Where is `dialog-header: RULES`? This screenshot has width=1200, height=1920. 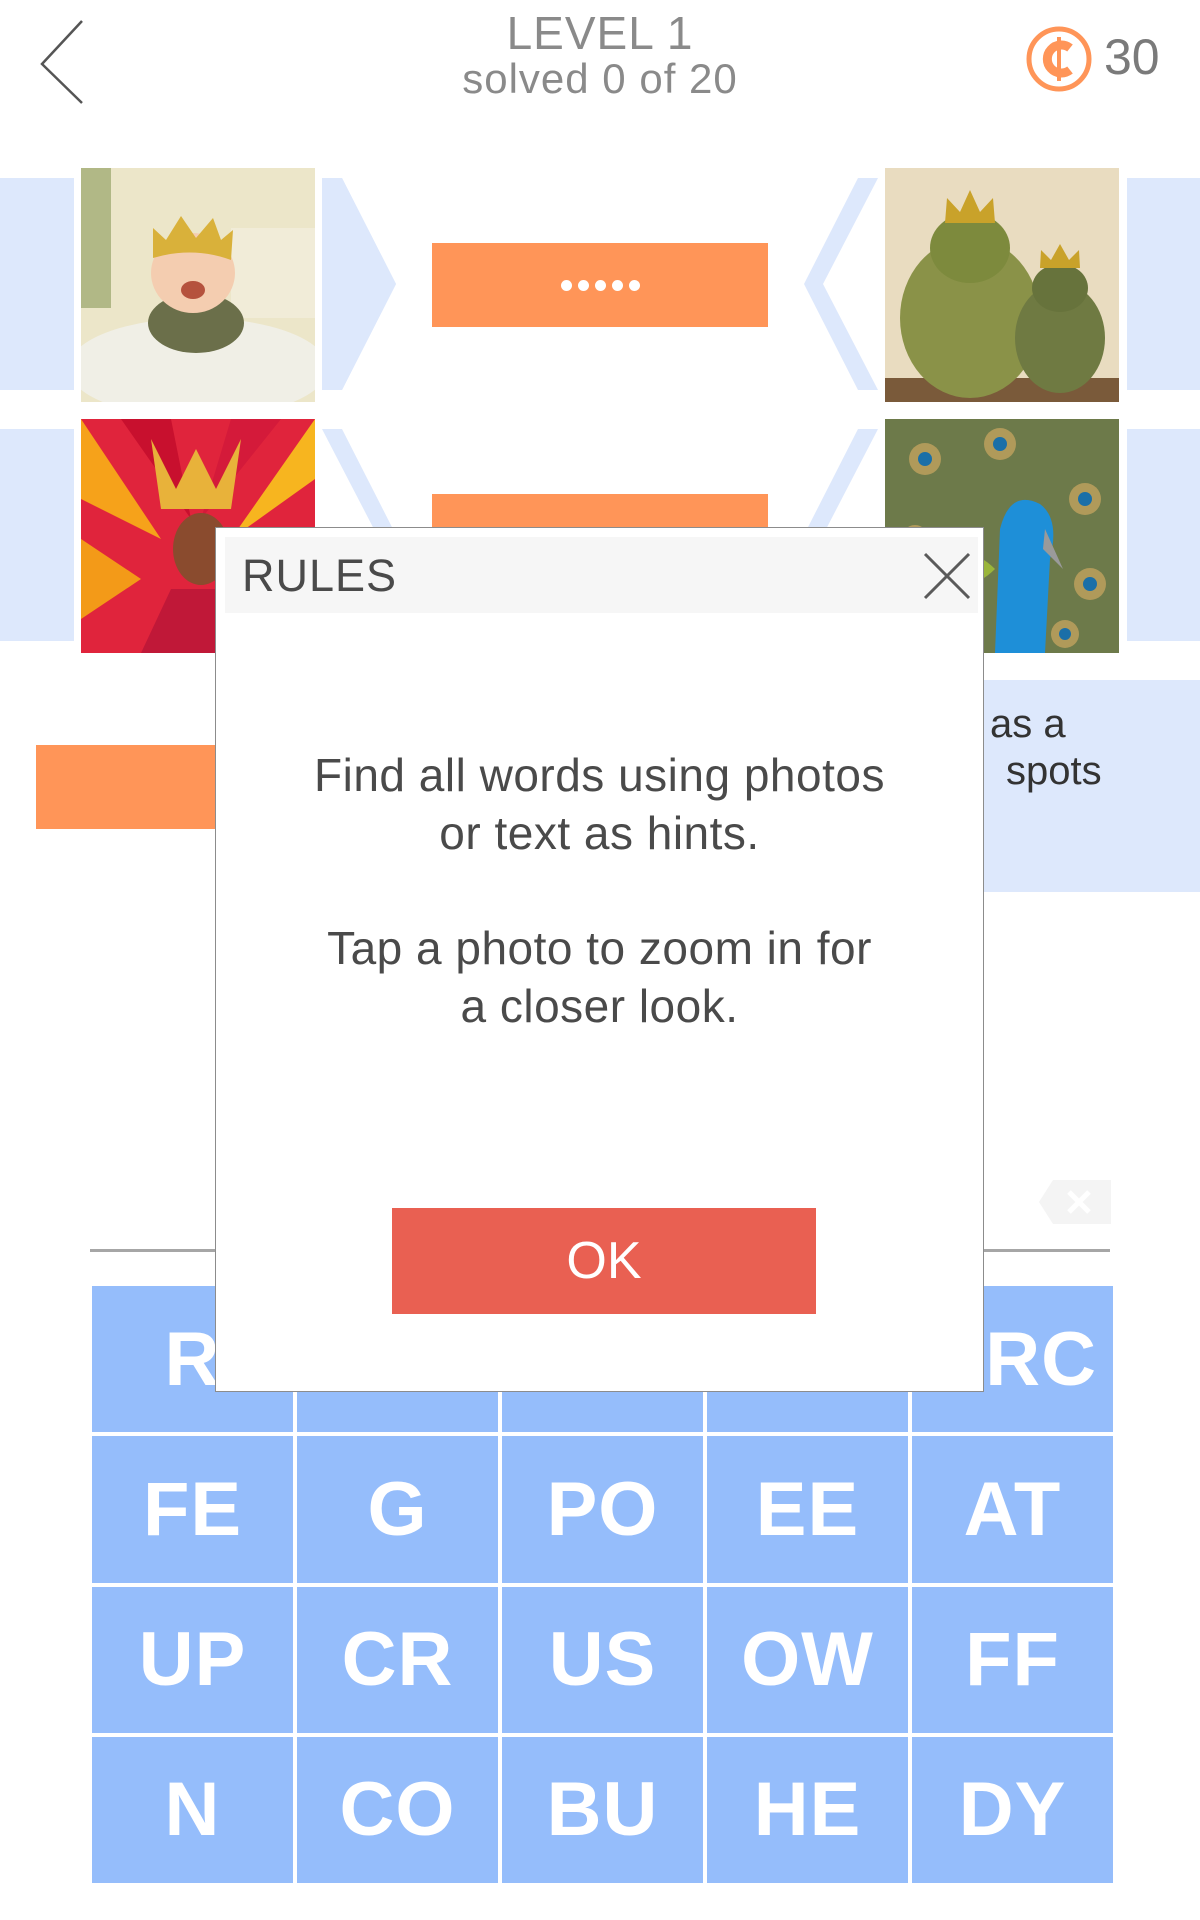
dialog-header: RULES is located at coordinates (601, 575).